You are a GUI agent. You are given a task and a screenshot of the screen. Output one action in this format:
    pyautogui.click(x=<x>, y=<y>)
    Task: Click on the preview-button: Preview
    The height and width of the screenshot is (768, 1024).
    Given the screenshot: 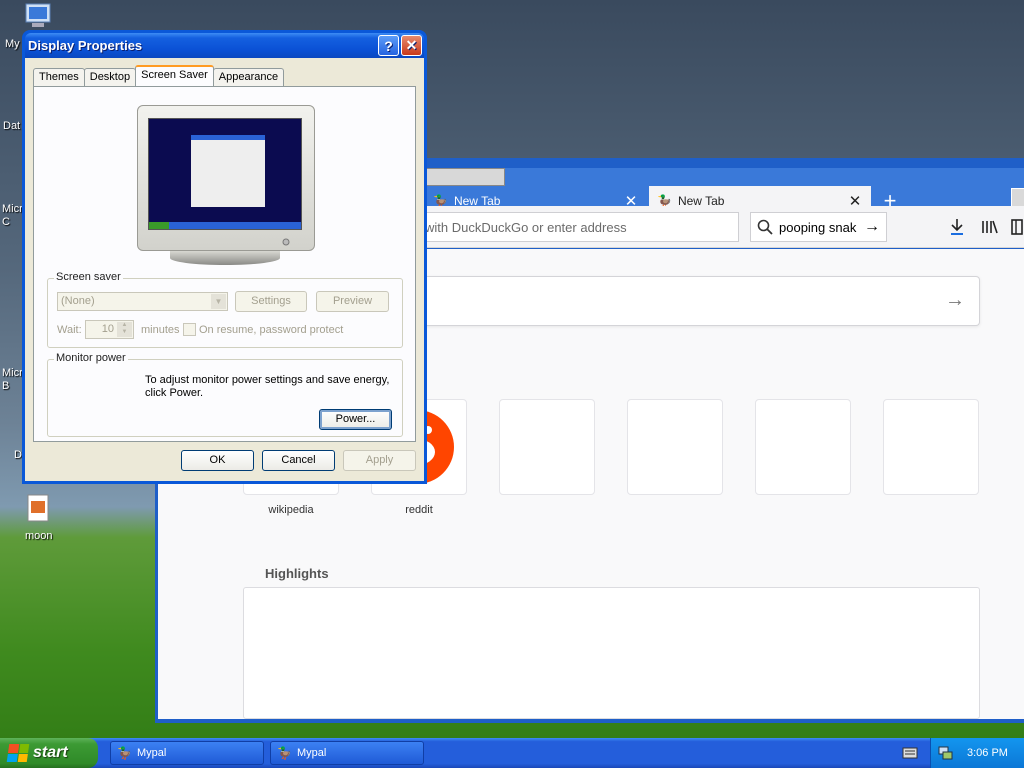 What is the action you would take?
    pyautogui.click(x=352, y=301)
    